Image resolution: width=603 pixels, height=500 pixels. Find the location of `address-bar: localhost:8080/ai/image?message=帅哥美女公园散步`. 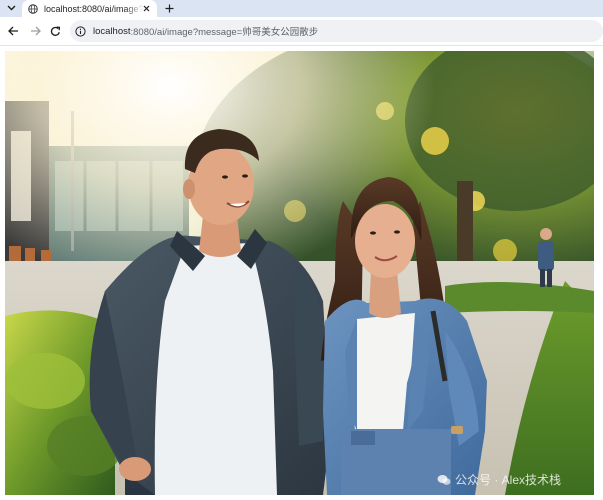

address-bar: localhost:8080/ai/image?message=帅哥美女公园散步 is located at coordinates (336, 31).